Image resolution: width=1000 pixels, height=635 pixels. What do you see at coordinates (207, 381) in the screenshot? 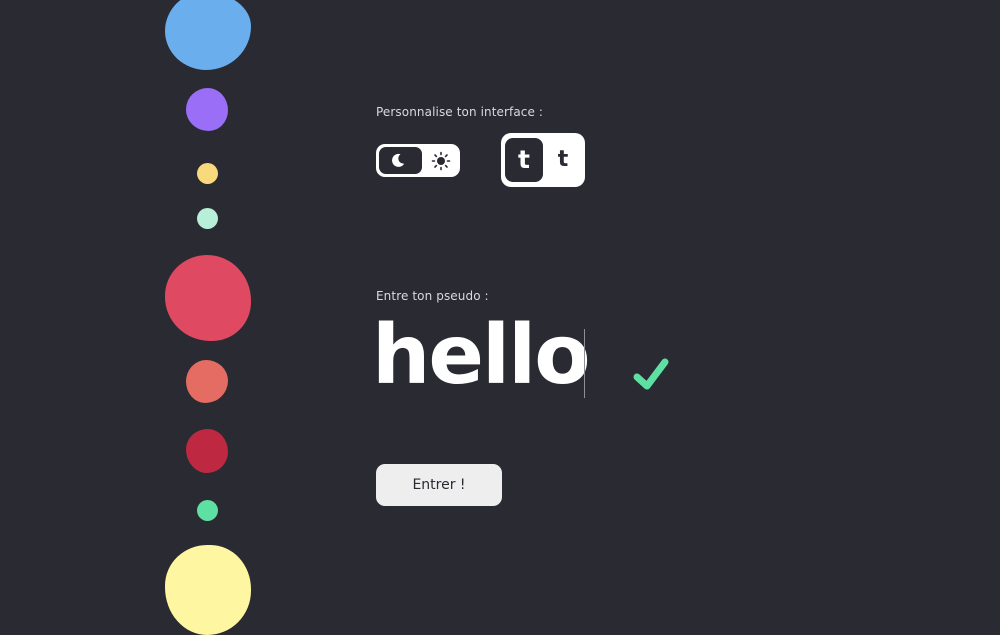
I see `color-swatch-coral` at bounding box center [207, 381].